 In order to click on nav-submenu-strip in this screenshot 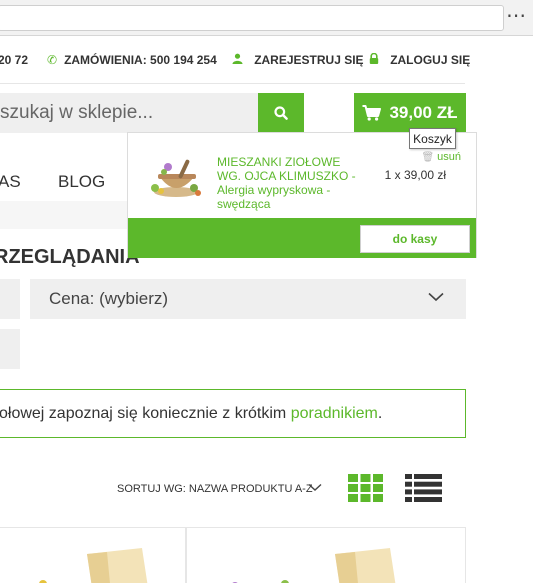, I will do `click(64, 215)`.